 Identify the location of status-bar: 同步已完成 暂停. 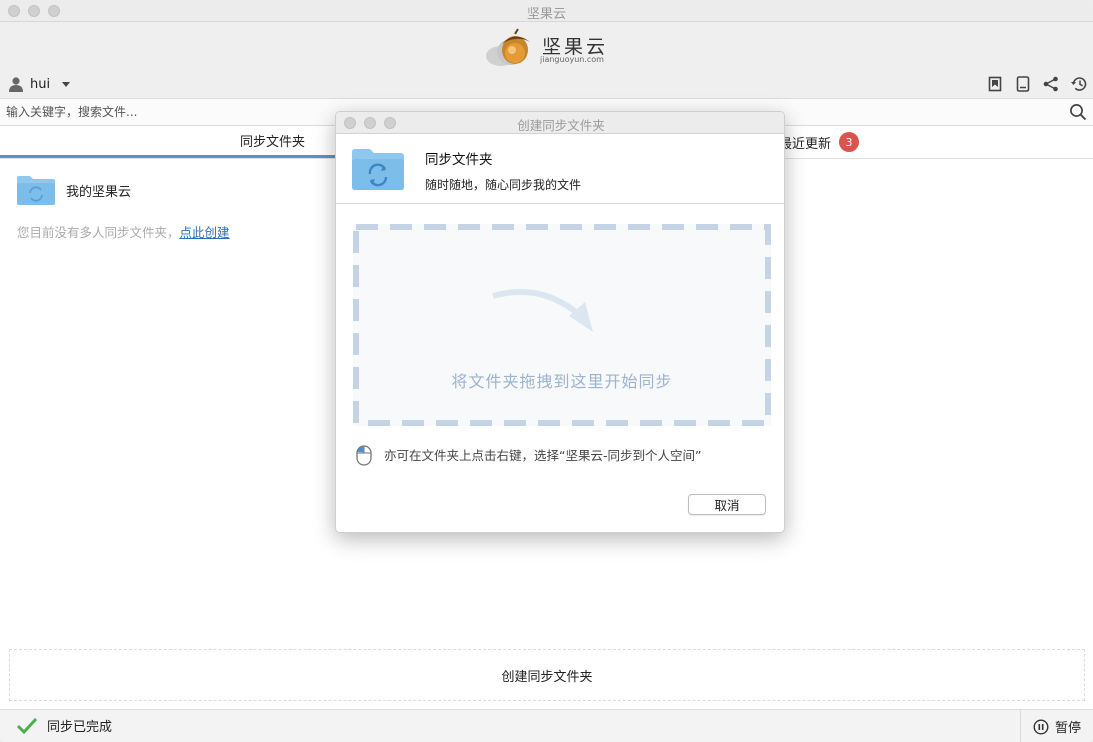
(546, 725).